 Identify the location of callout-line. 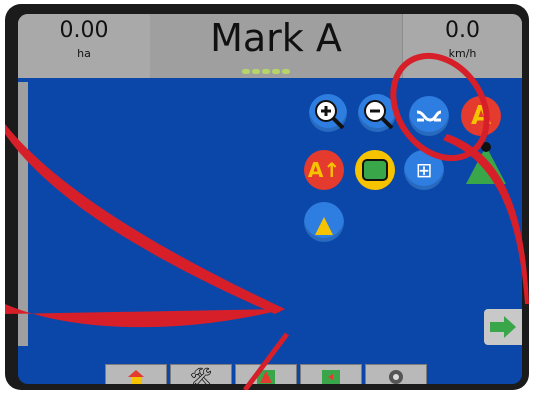
(266, 361).